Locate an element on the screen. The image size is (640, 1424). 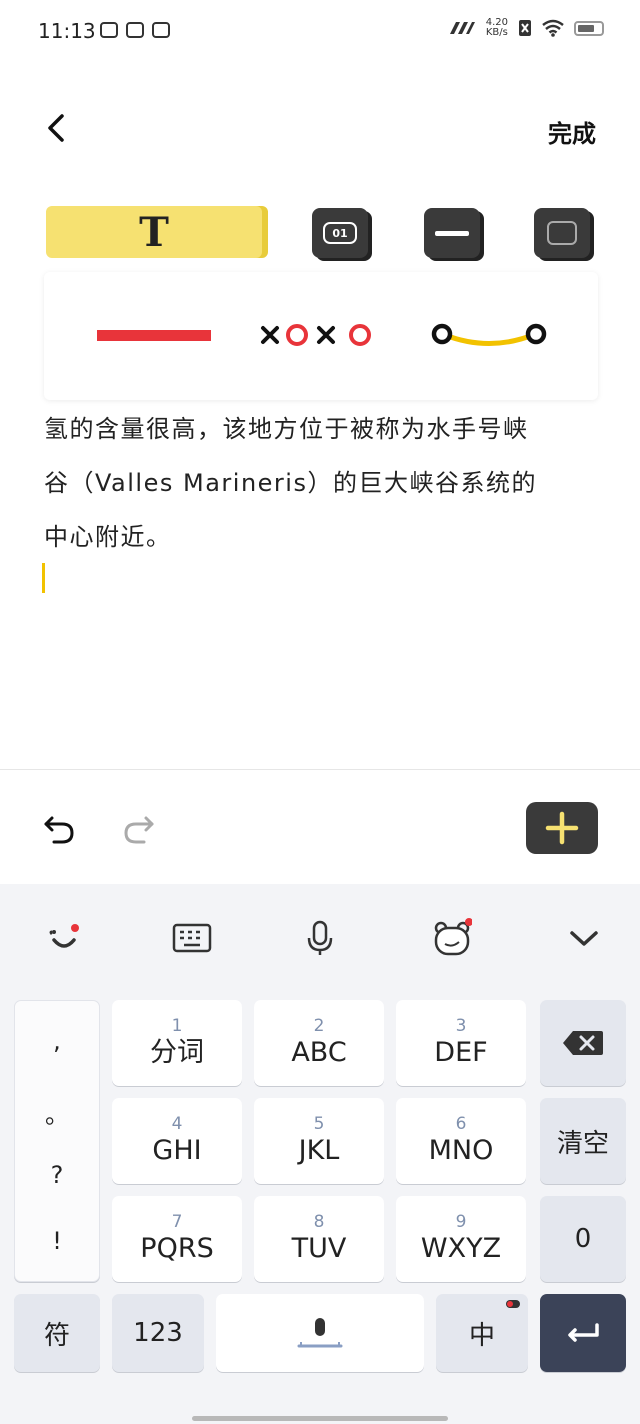
key-label: JKL is located at coordinates (319, 1150).